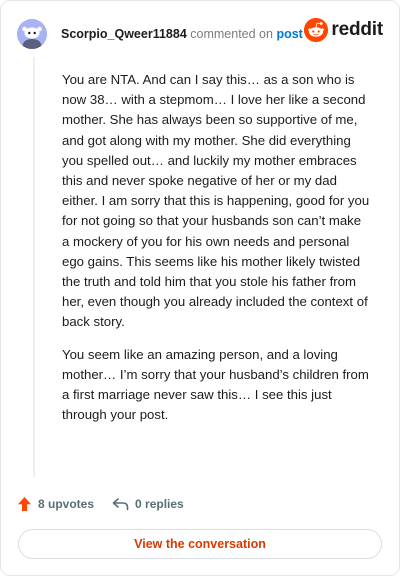  I want to click on reply-count: 0 replies, so click(159, 504).